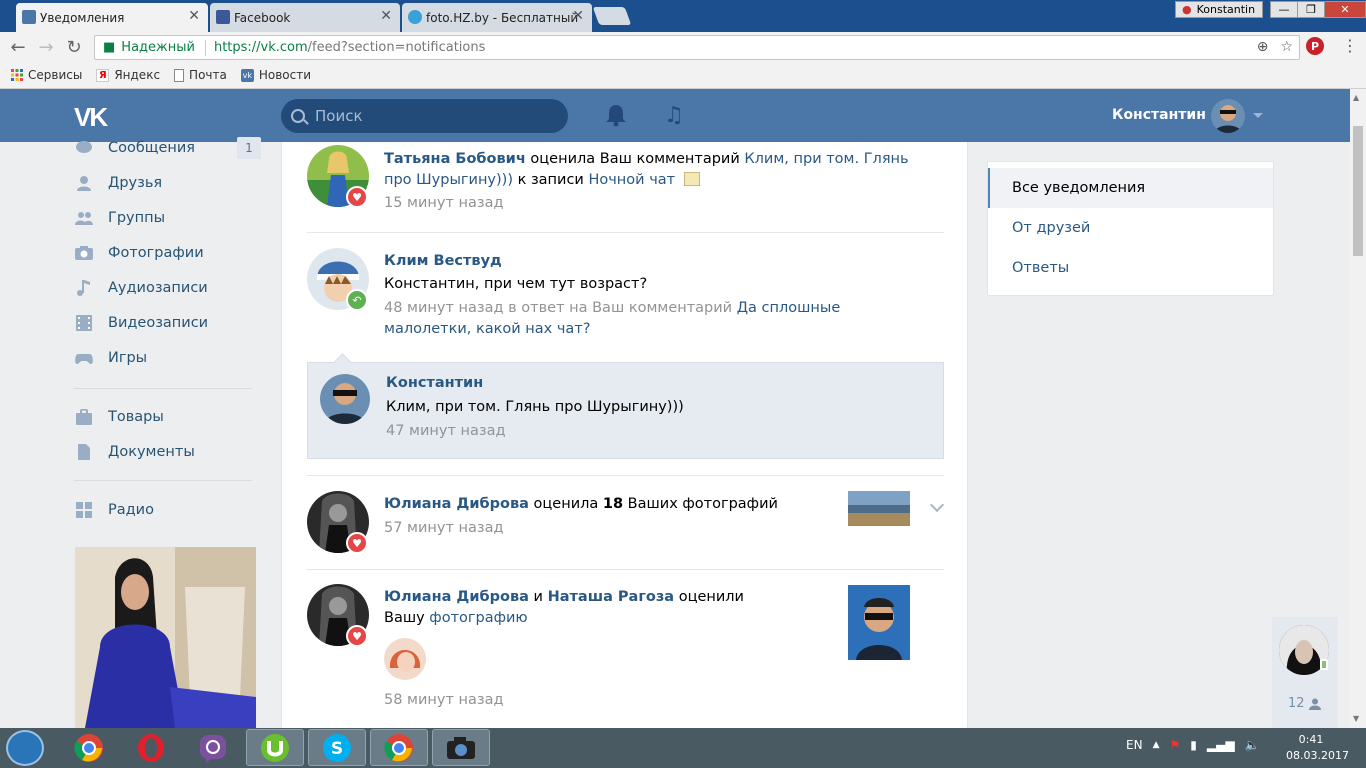  I want to click on forward-icon: →, so click(46, 47).